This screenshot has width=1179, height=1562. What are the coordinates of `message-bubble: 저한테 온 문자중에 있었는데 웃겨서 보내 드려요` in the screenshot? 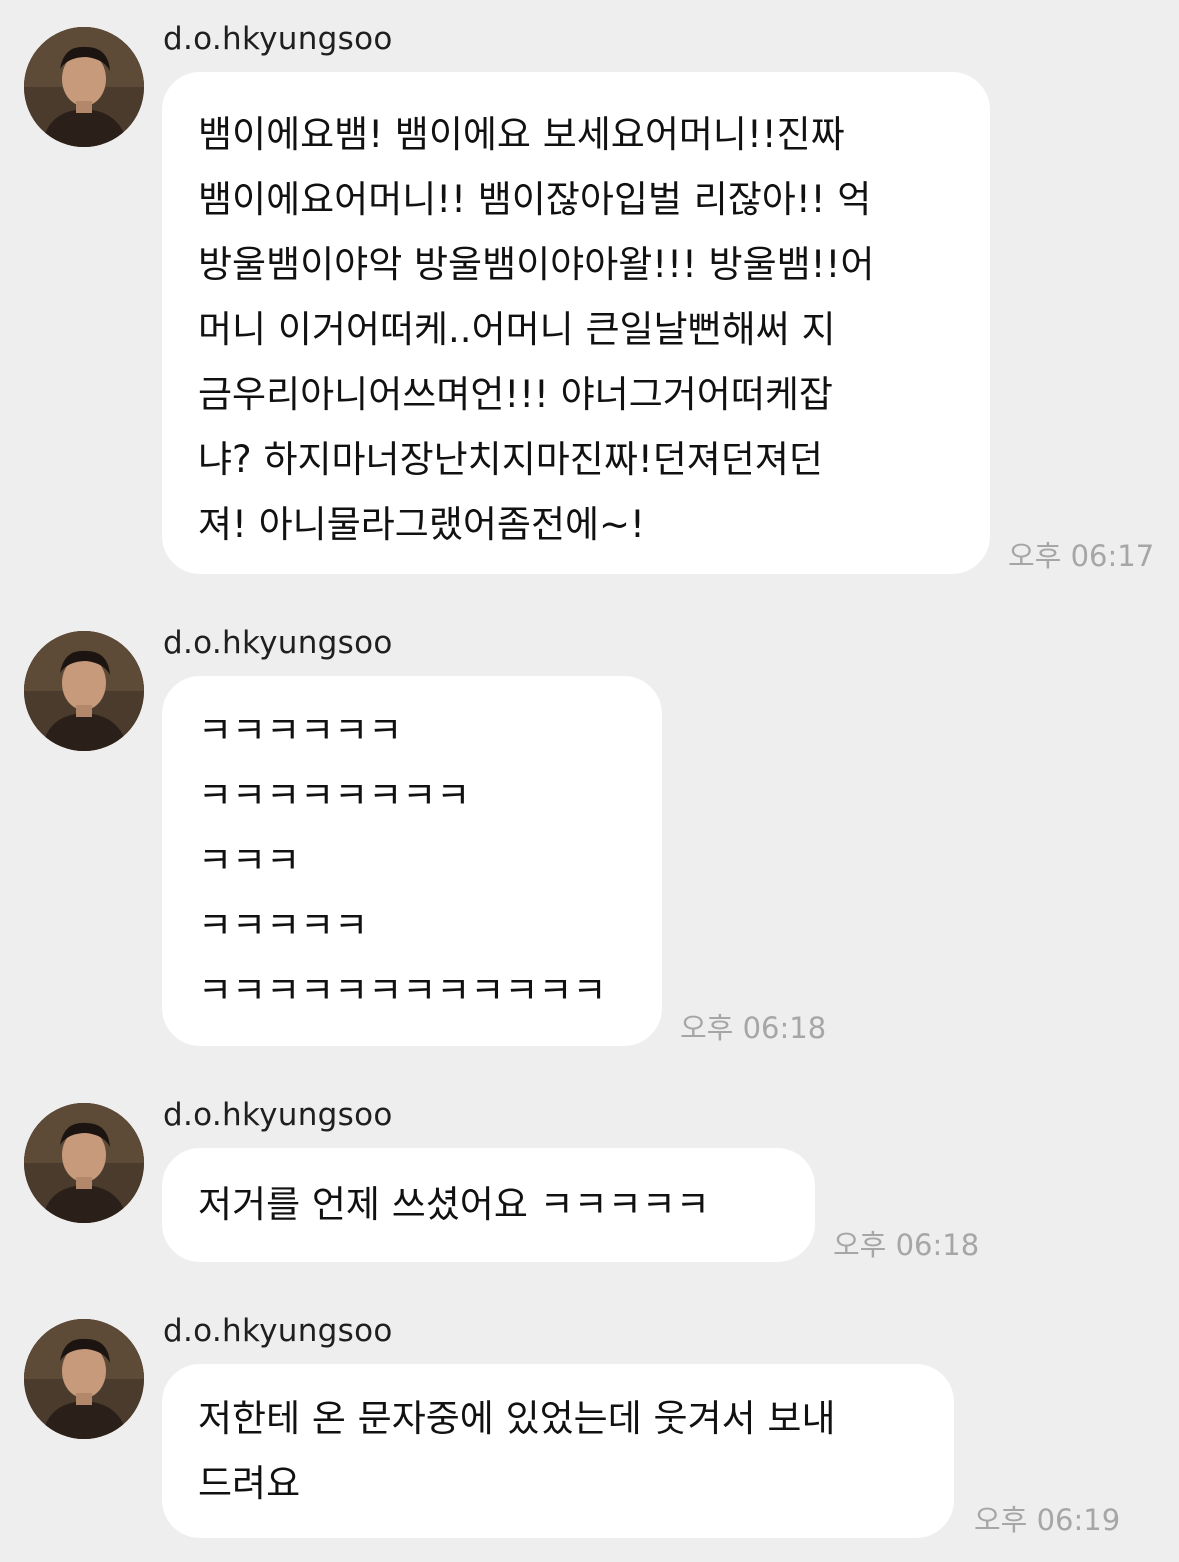 It's located at (558, 1451).